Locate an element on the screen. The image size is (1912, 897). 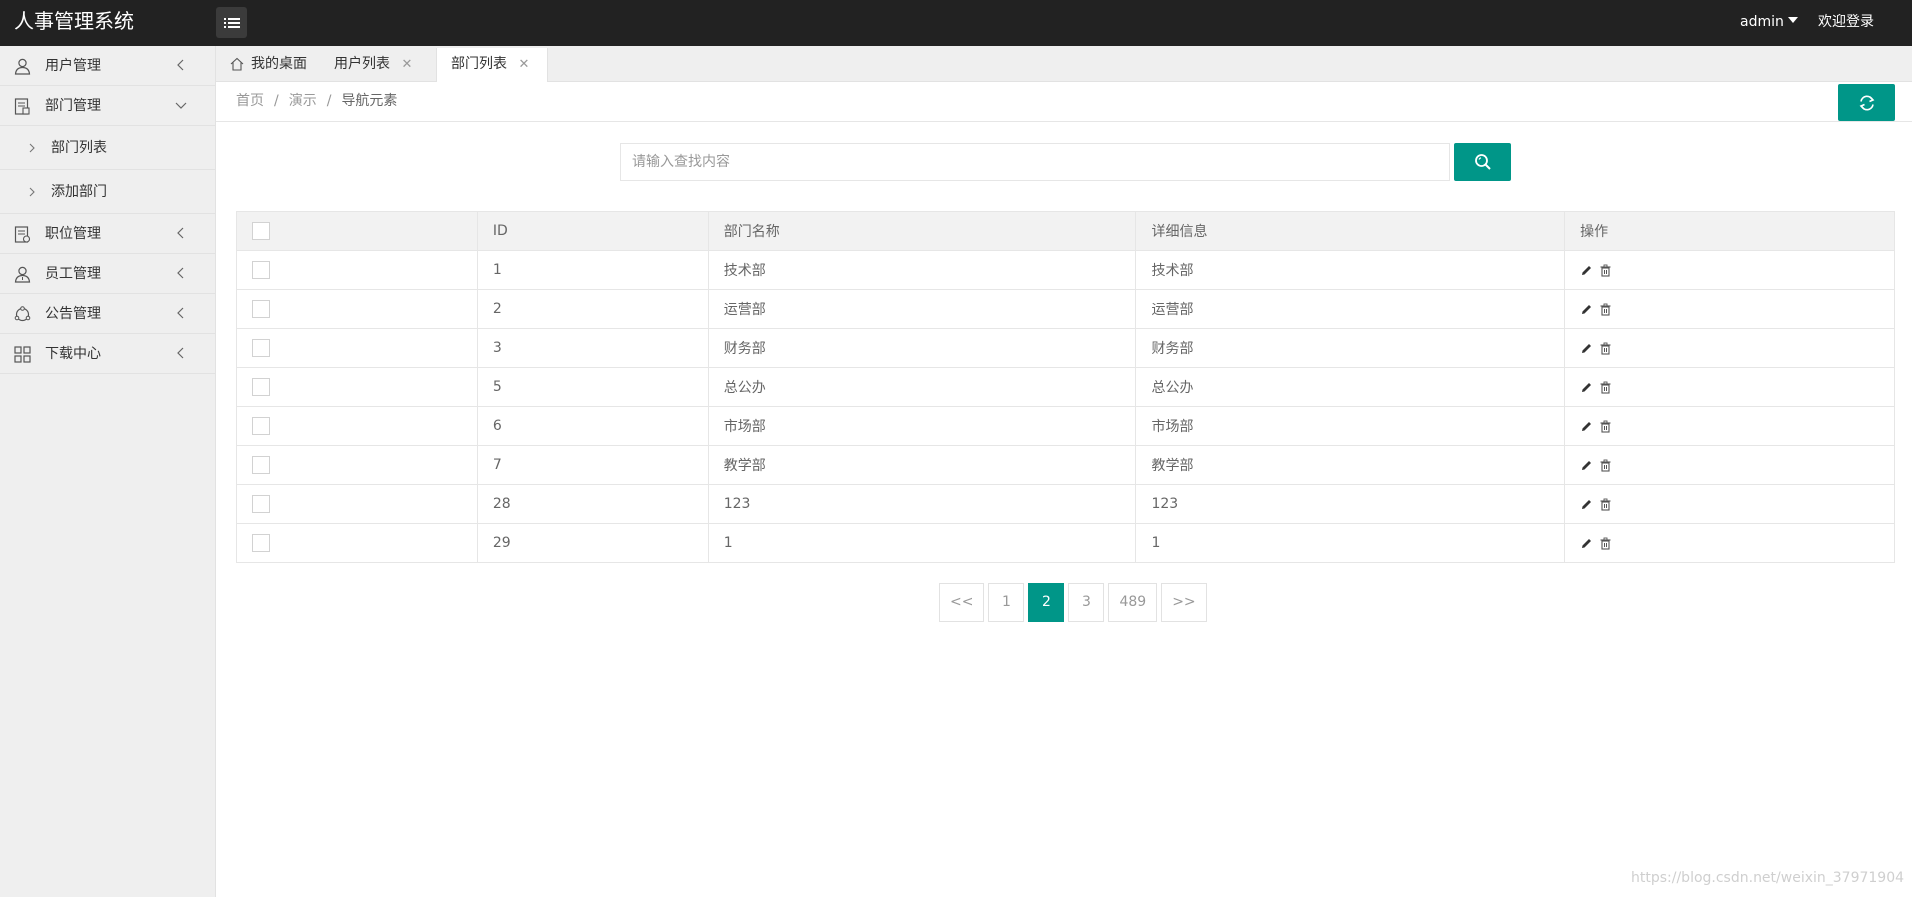
list-icon is located at coordinates (231, 22).